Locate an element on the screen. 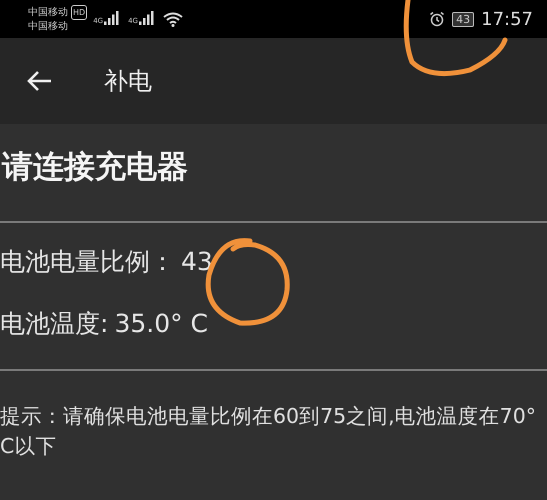  alarm-icon is located at coordinates (437, 19).